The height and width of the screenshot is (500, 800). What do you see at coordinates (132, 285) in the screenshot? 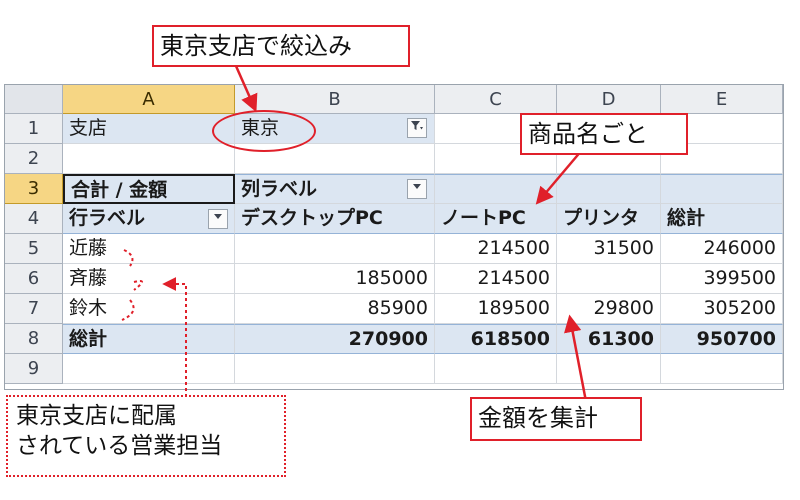
I see `staff-bracket` at bounding box center [132, 285].